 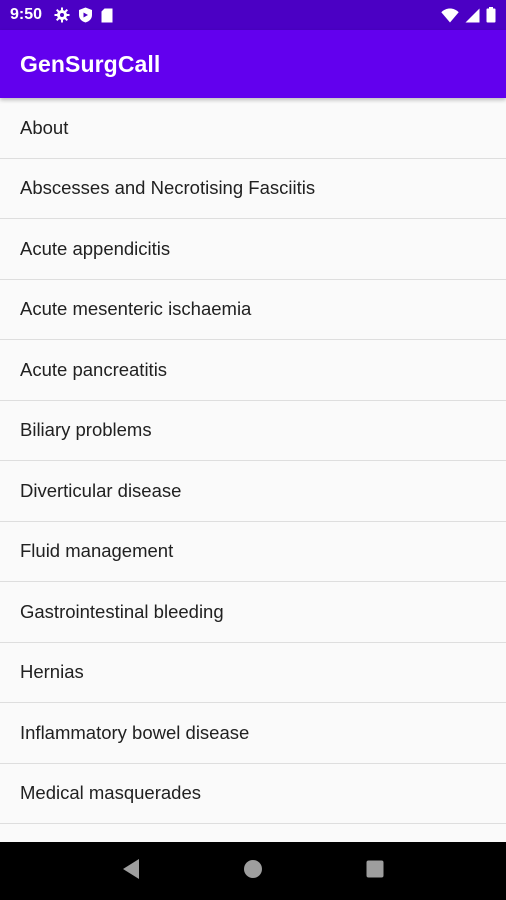 I want to click on recents-icon, so click(x=375, y=871).